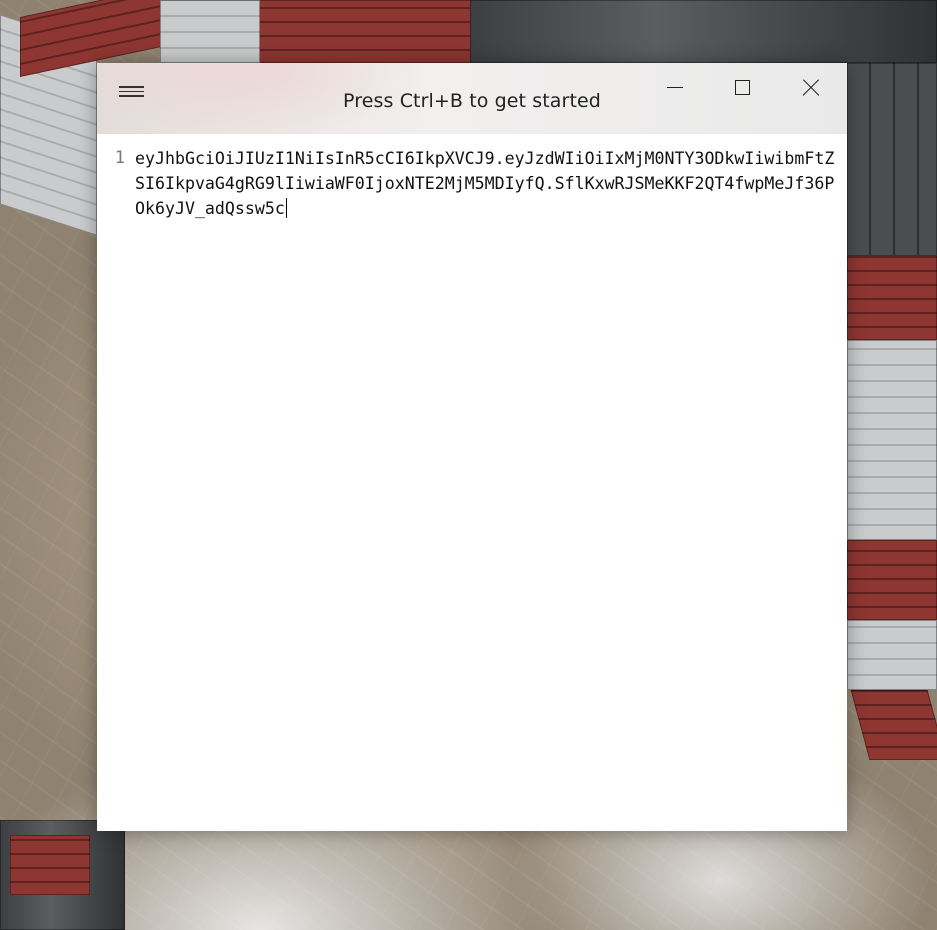  I want to click on minimize-icon, so click(675, 88).